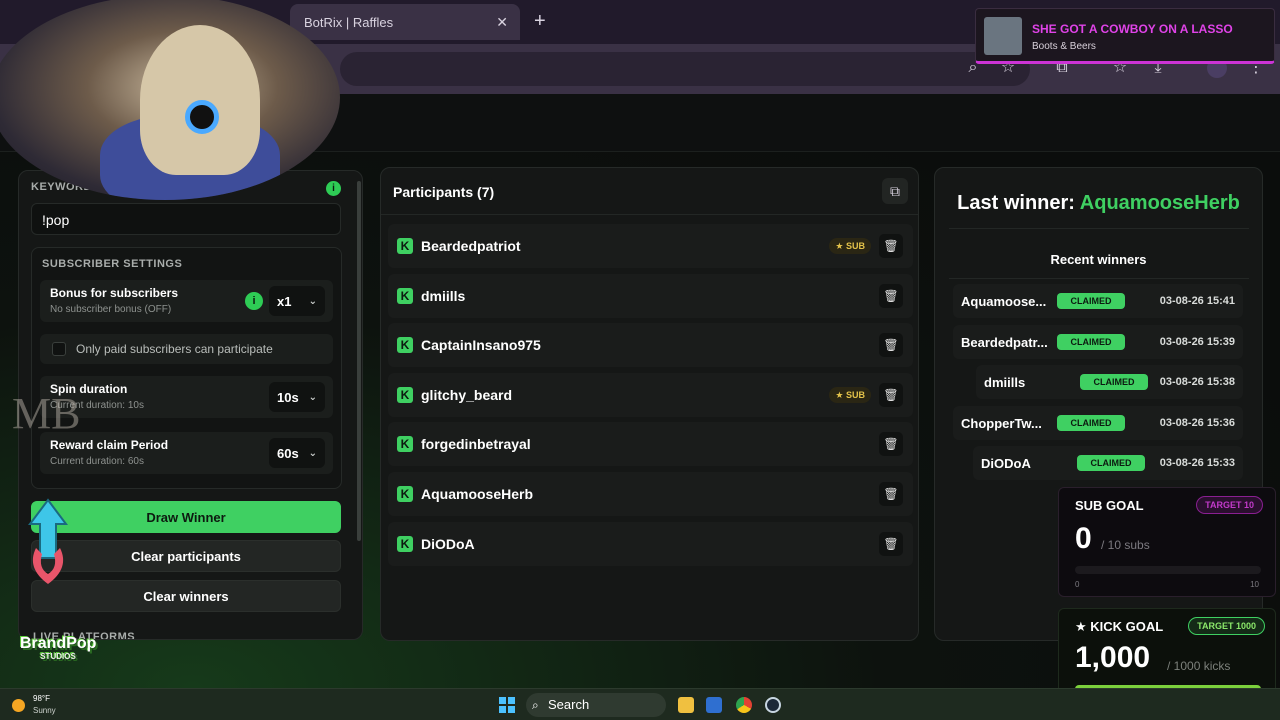 The height and width of the screenshot is (720, 1280). Describe the element at coordinates (58, 643) in the screenshot. I see `brandpop-name: BrandPop` at that location.